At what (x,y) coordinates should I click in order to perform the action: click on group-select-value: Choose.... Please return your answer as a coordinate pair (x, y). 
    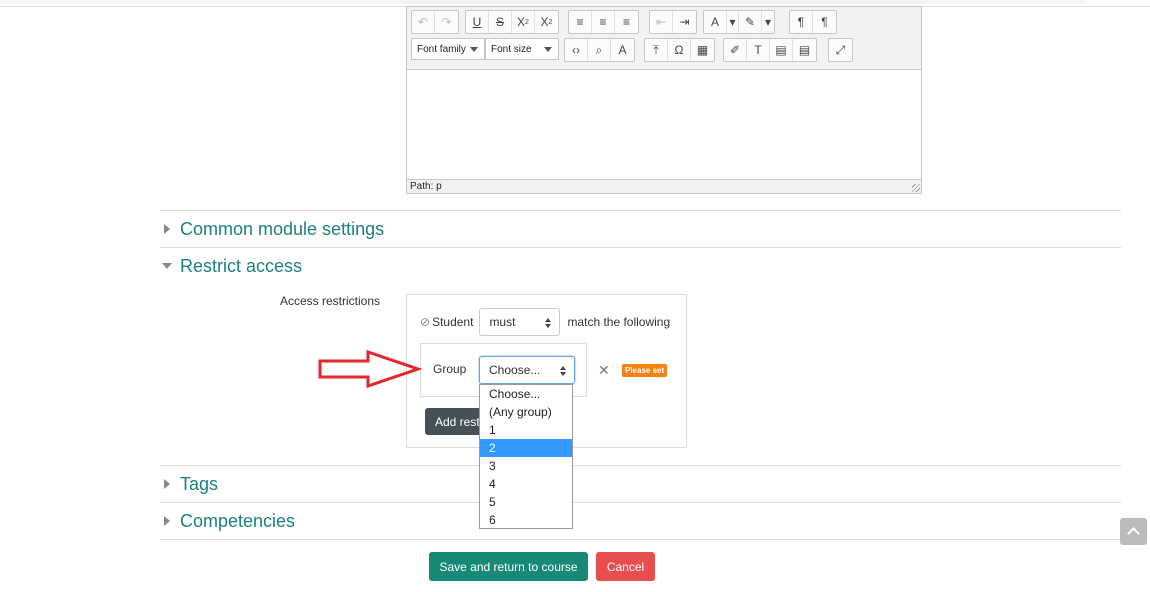
    Looking at the image, I should click on (515, 370).